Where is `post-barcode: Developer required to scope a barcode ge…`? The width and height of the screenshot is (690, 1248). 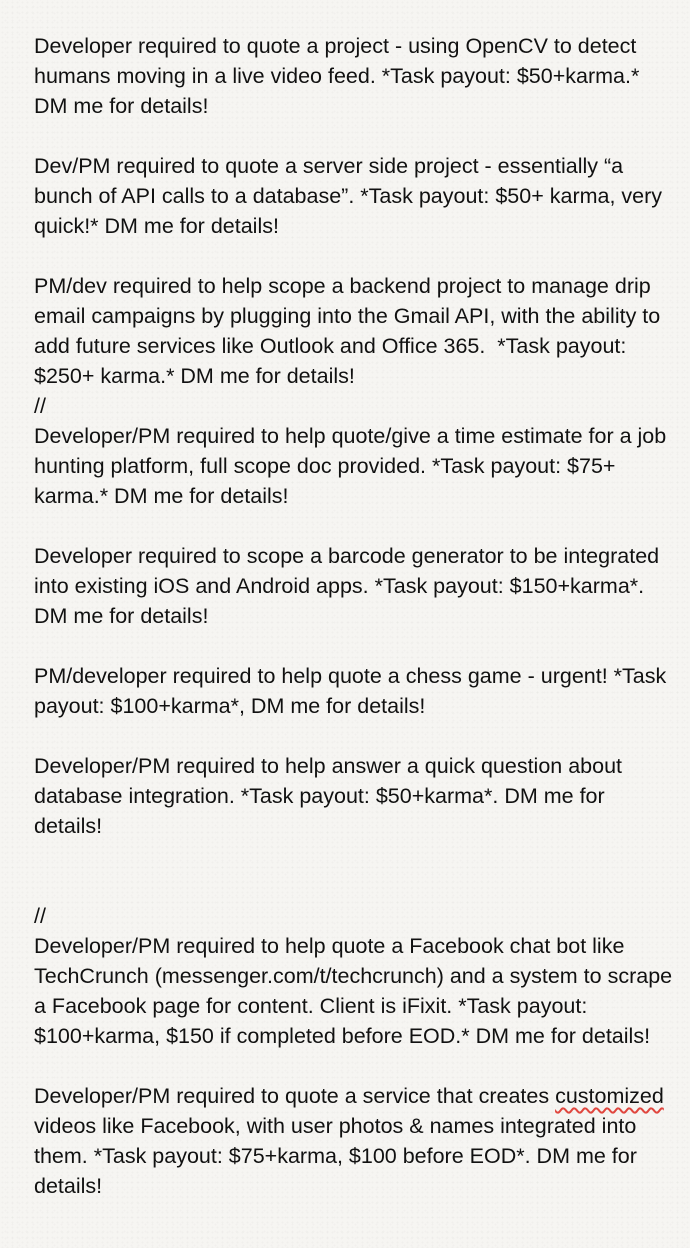 post-barcode: Developer required to scope a barcode ge… is located at coordinates (350, 586).